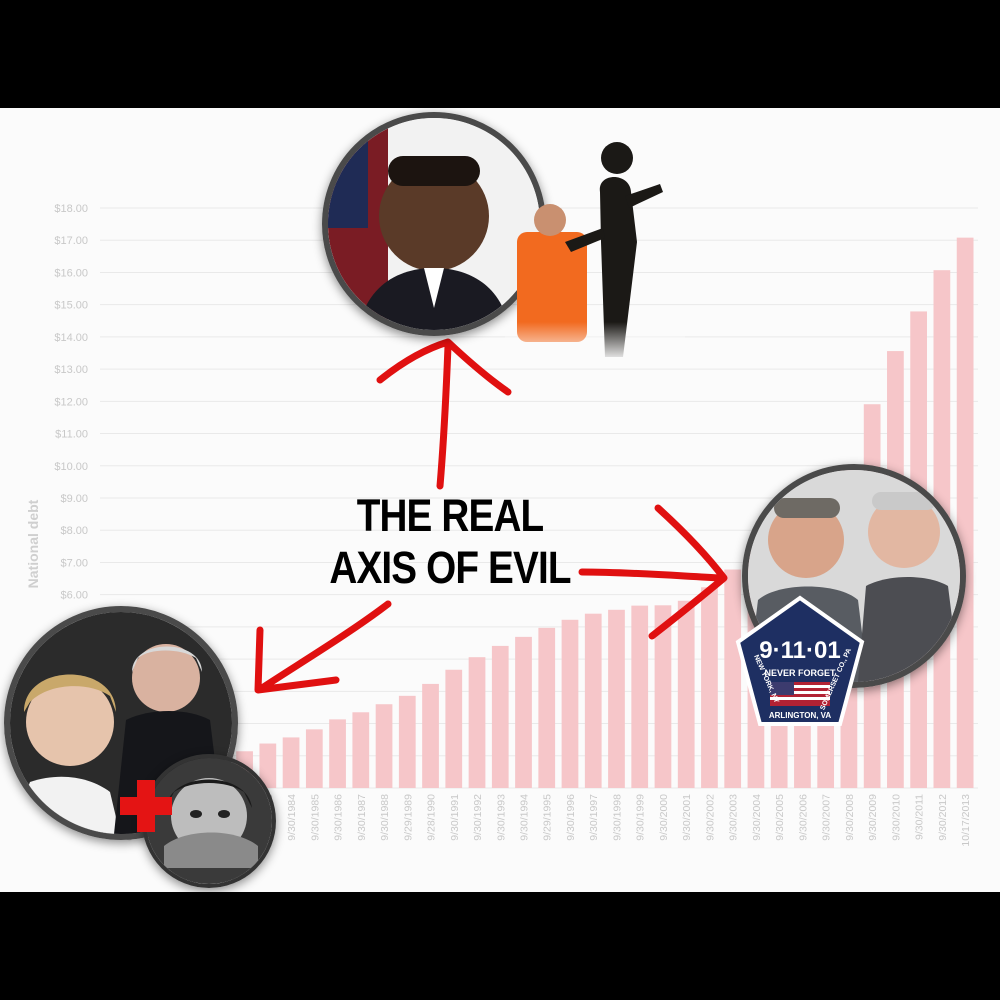  What do you see at coordinates (943, 817) in the screenshot?
I see `x-tick-label: 9/30/2012` at bounding box center [943, 817].